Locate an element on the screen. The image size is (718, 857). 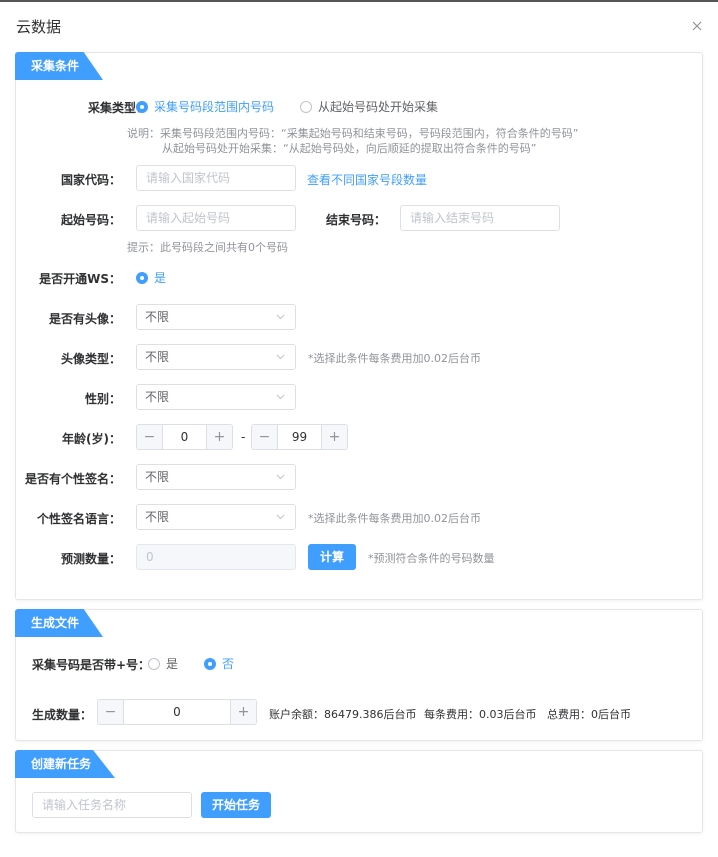
radio-plus-yes: 是 is located at coordinates (163, 663).